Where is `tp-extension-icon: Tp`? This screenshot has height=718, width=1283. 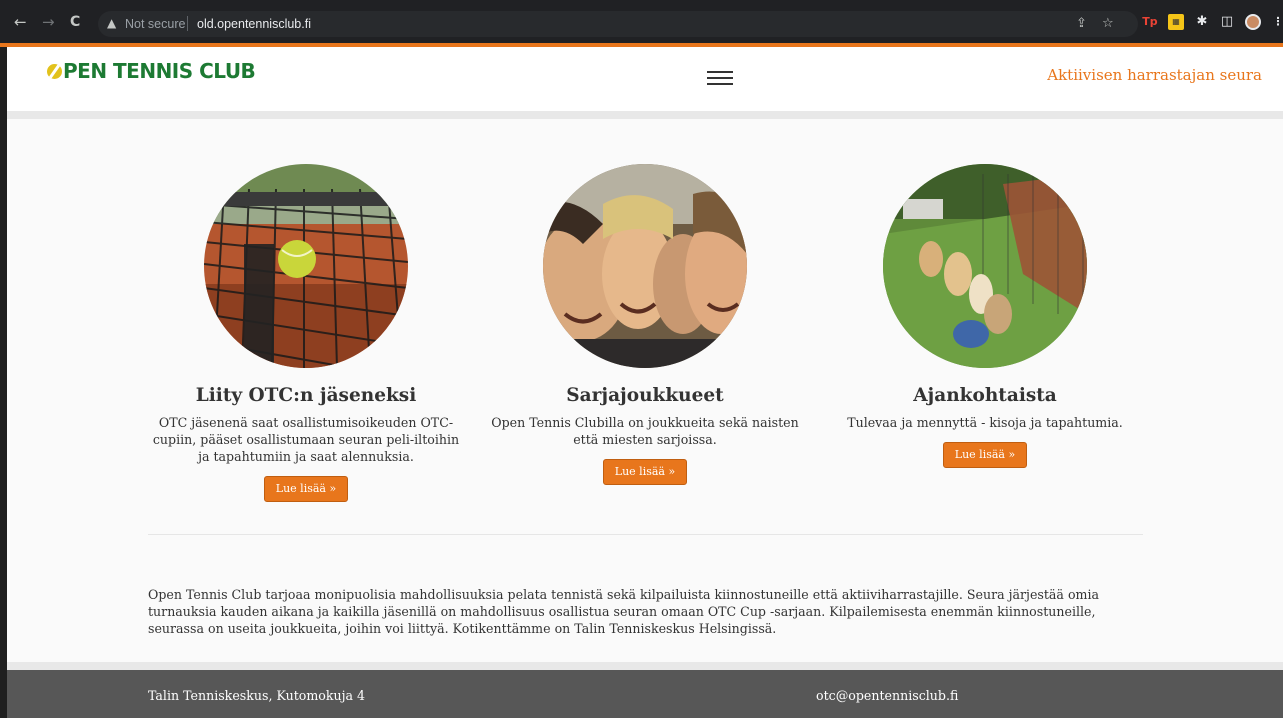 tp-extension-icon: Tp is located at coordinates (1150, 22).